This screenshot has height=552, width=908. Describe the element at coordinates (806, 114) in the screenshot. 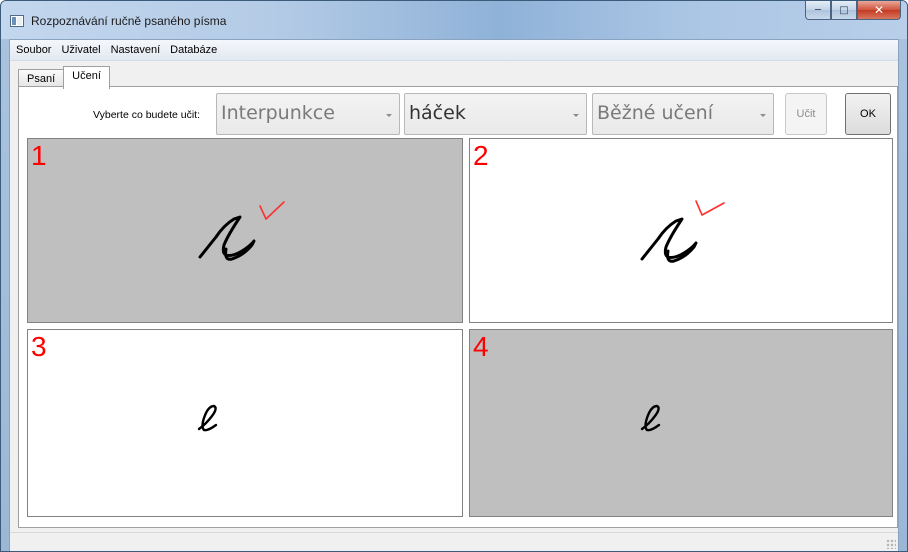

I see `teach-button: Učit` at that location.